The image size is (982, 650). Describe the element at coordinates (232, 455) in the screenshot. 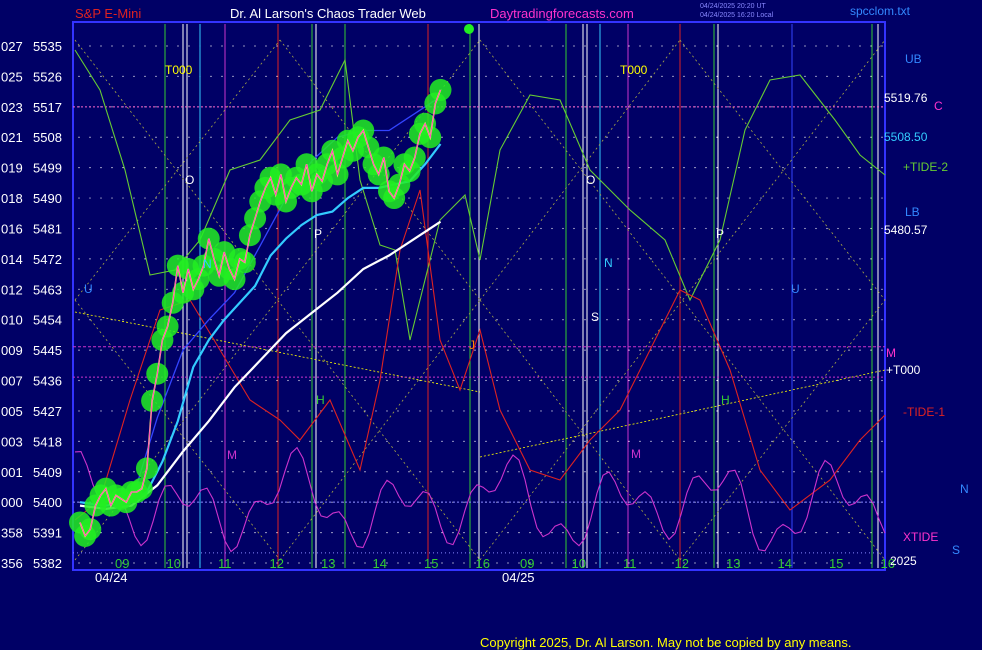

I see `plot-marker-letter: M` at that location.